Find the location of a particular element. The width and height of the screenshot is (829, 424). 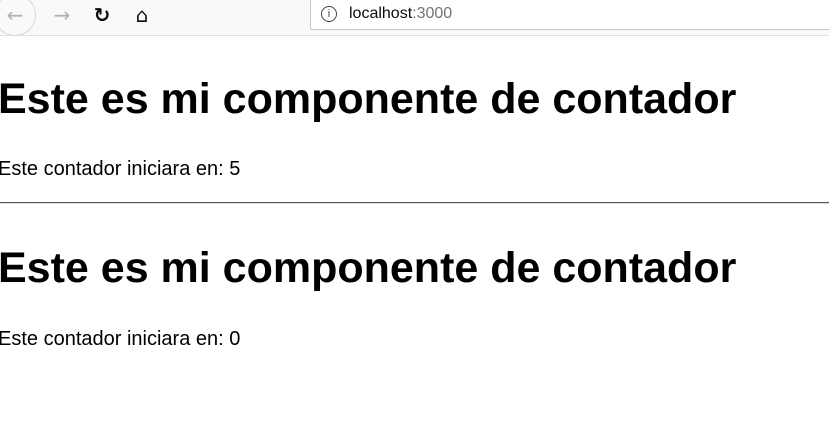

counter-title-1: Este es mi componente de contador is located at coordinates (368, 99).